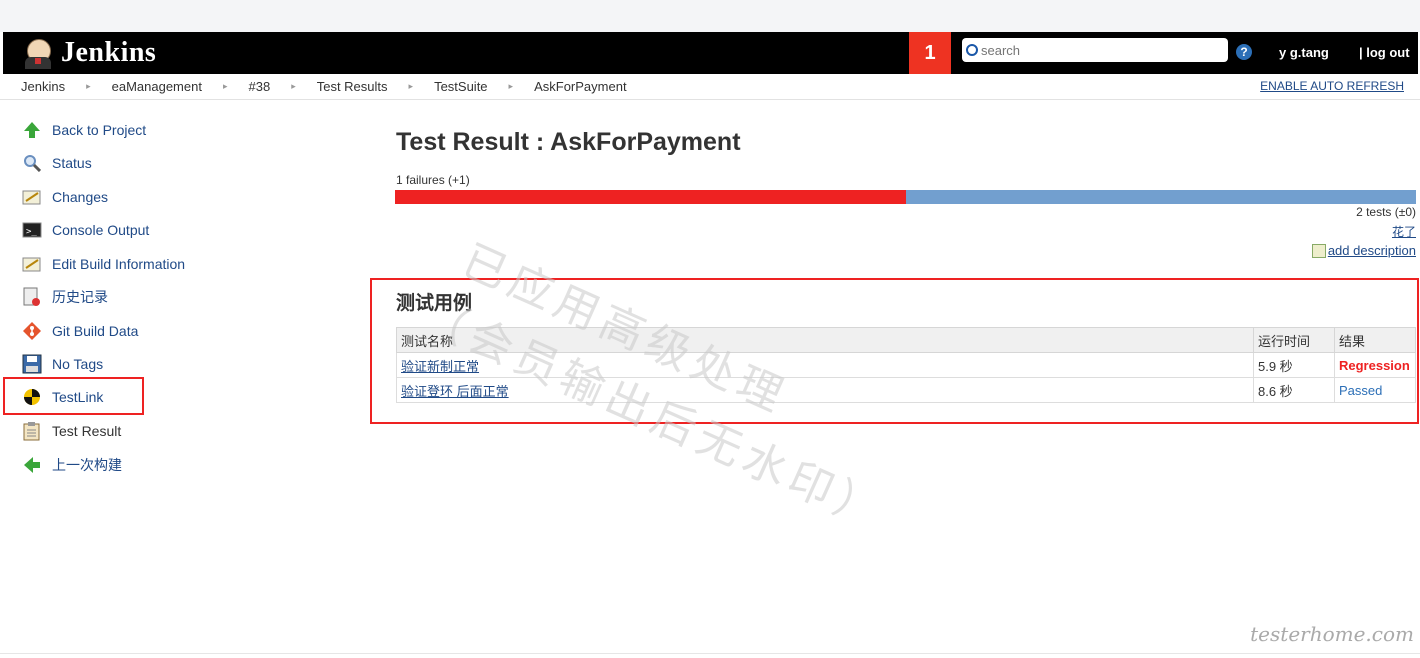 The image size is (1420, 658). What do you see at coordinates (32, 331) in the screenshot?
I see `git-icon` at bounding box center [32, 331].